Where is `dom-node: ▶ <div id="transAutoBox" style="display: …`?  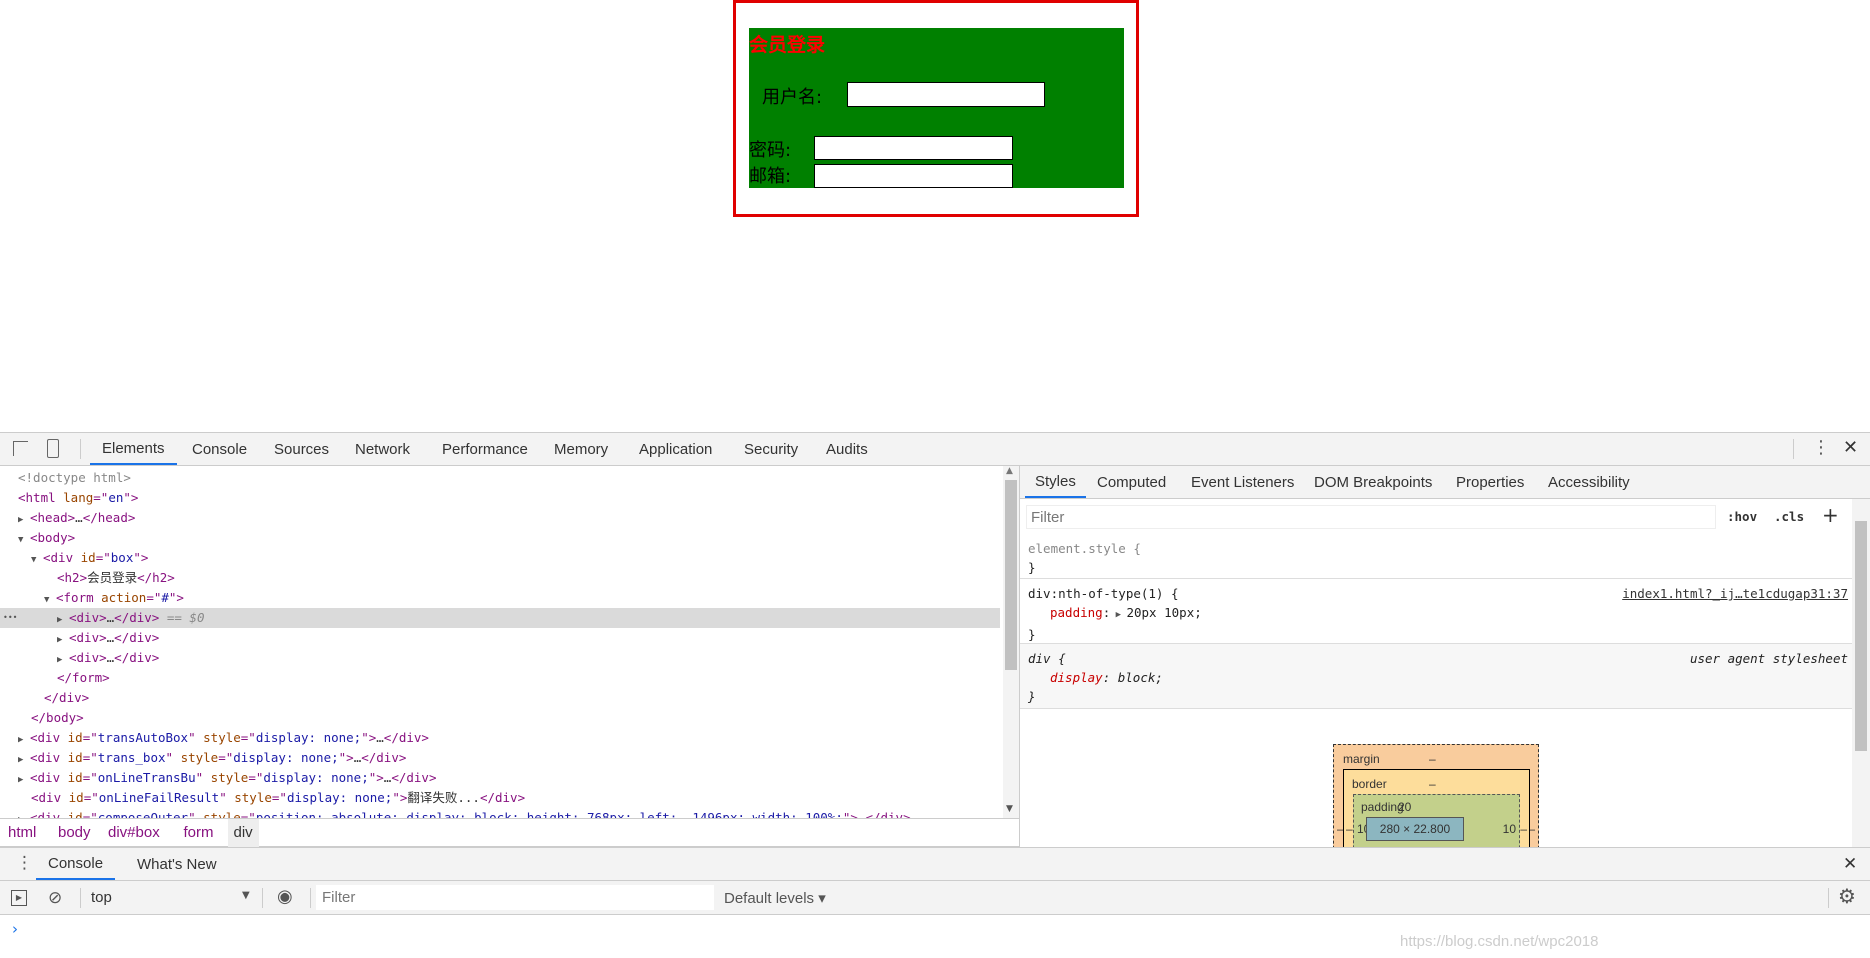 dom-node: ▶ <div id="transAutoBox" style="display: … is located at coordinates (500, 738).